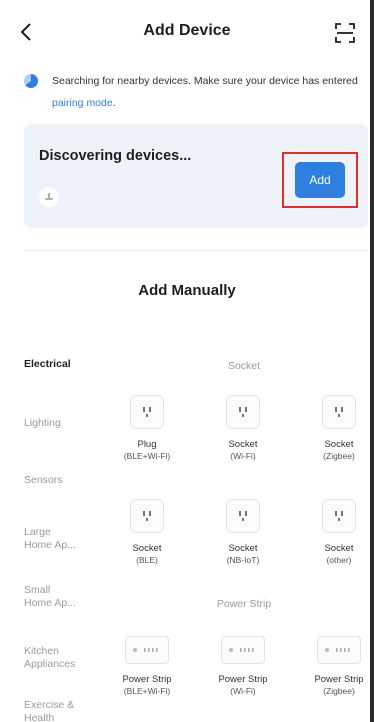 The width and height of the screenshot is (374, 722). I want to click on category-lighting: Lighting, so click(67, 423).